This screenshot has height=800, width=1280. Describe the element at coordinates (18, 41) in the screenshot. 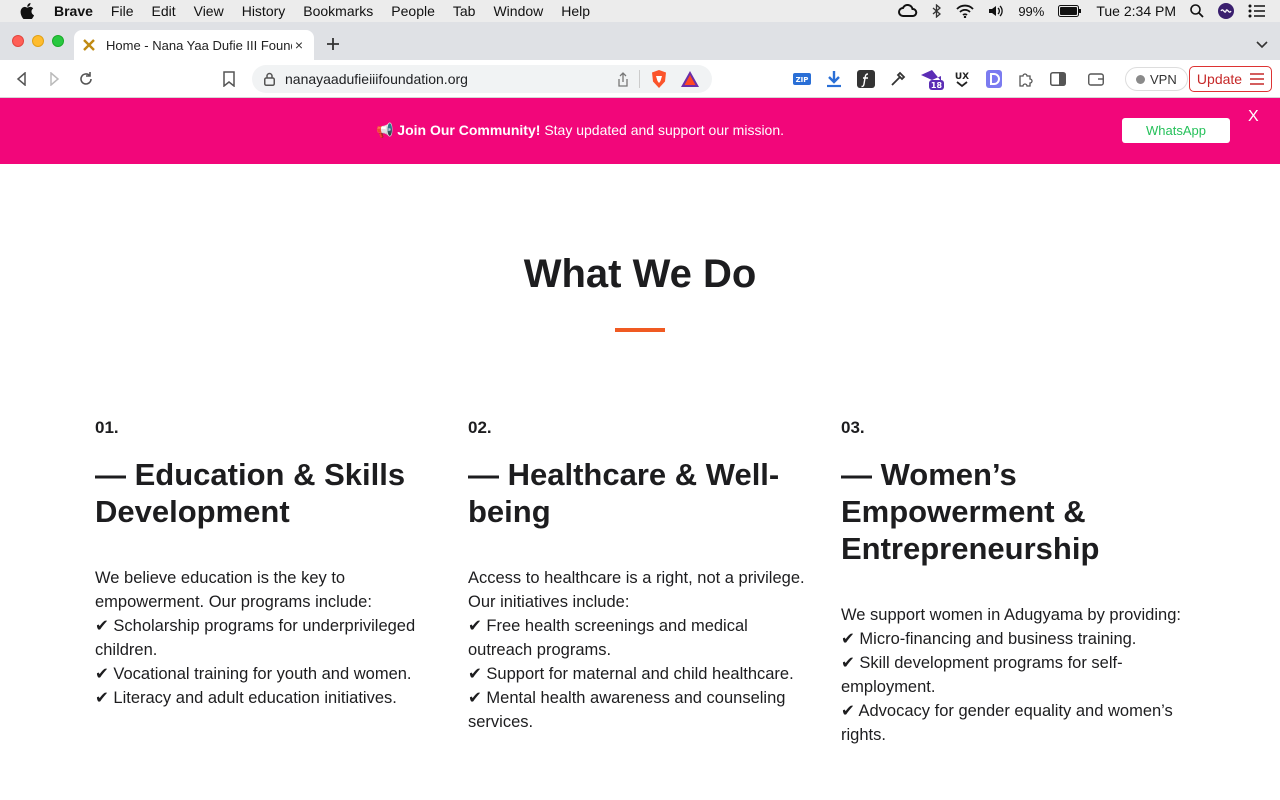

I see `close-window-button` at that location.